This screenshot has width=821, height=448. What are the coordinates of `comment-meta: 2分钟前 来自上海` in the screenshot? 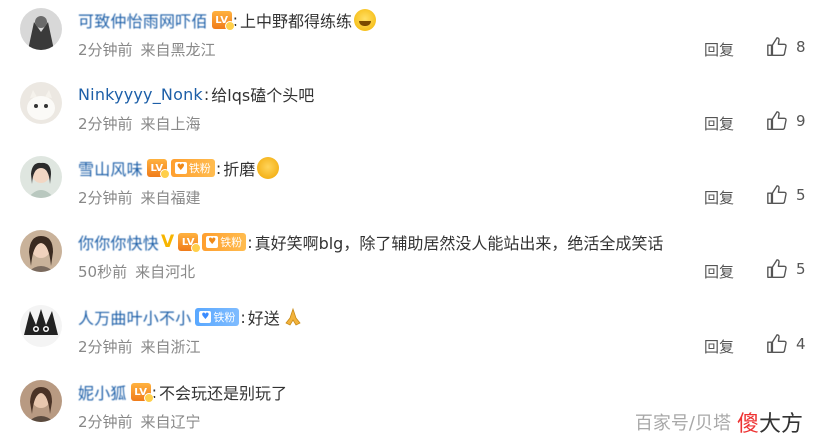 It's located at (139, 123).